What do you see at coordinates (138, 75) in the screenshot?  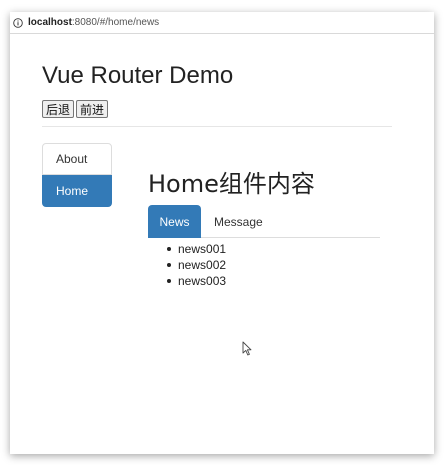 I see `app-title: Vue Router Demo` at bounding box center [138, 75].